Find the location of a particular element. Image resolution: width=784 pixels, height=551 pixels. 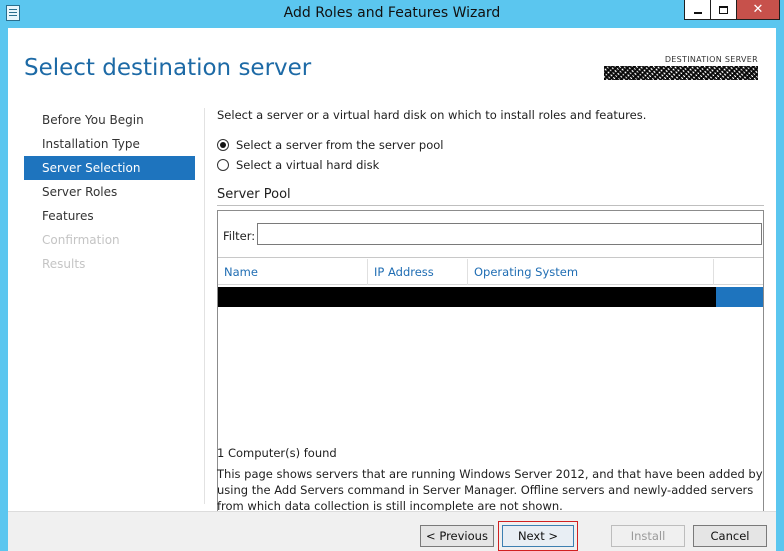

option-virtual-hard-disk-label: Select a virtual hard disk is located at coordinates (307, 165).